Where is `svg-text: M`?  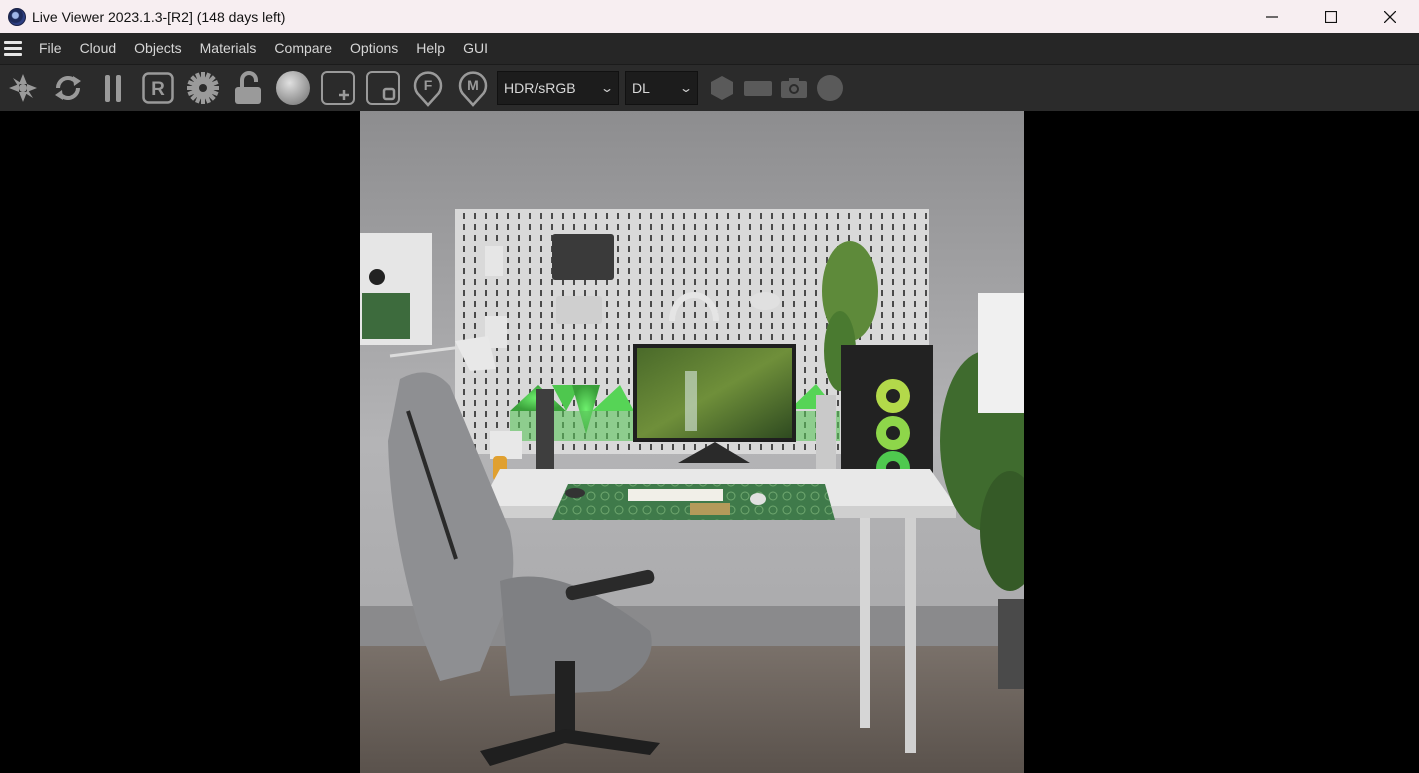 svg-text: M is located at coordinates (473, 85).